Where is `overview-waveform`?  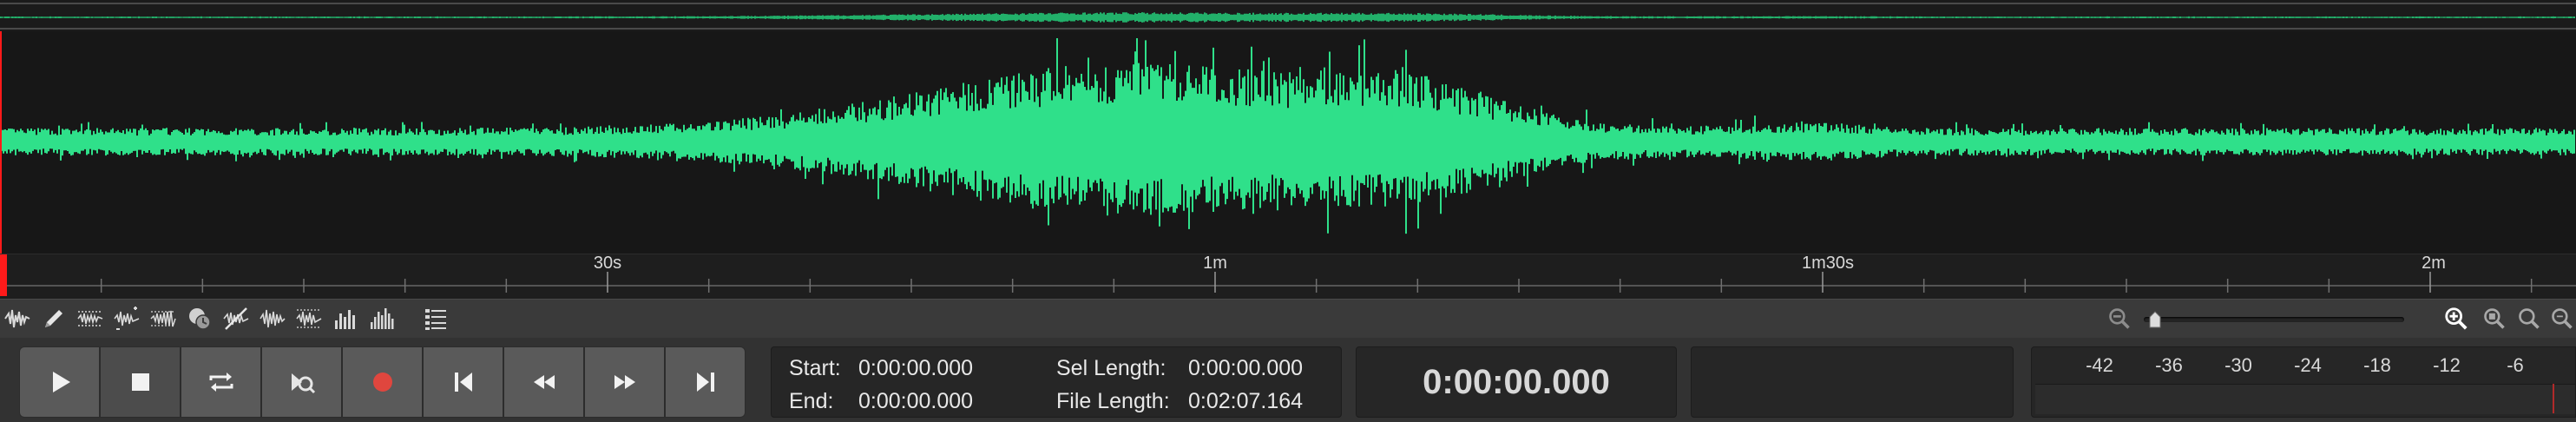 overview-waveform is located at coordinates (1288, 16).